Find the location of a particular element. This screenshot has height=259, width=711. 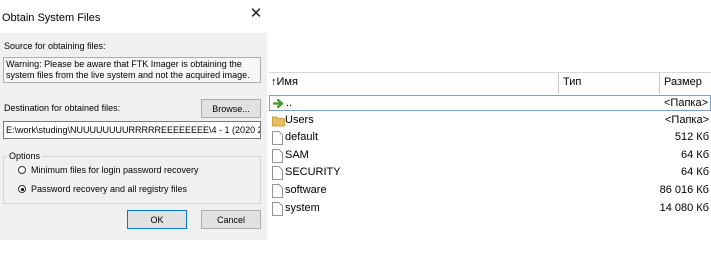

file-name: Users is located at coordinates (299, 120).